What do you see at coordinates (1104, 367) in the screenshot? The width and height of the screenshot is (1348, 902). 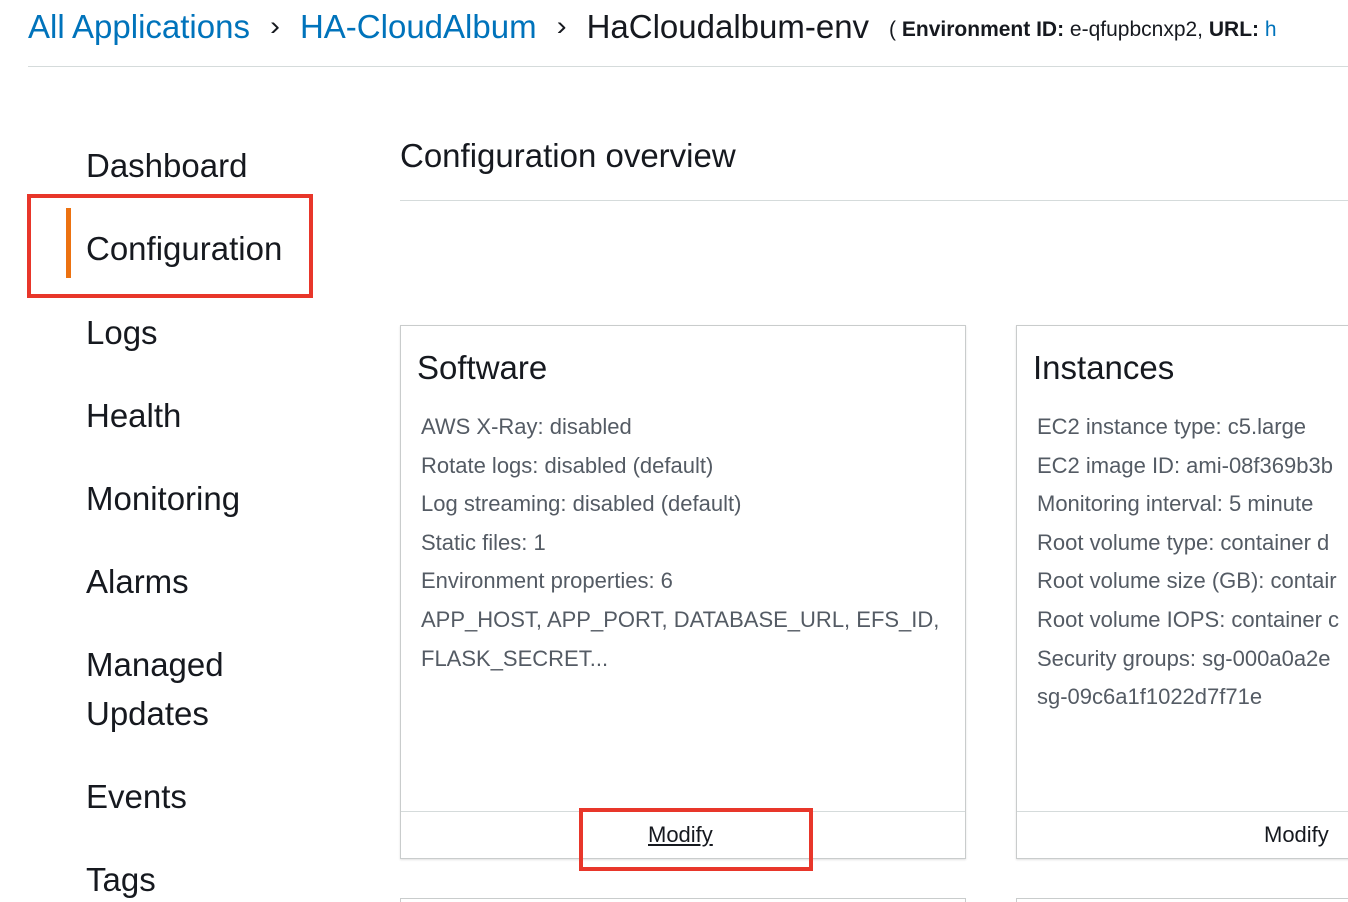 I see `card-title: Instances` at bounding box center [1104, 367].